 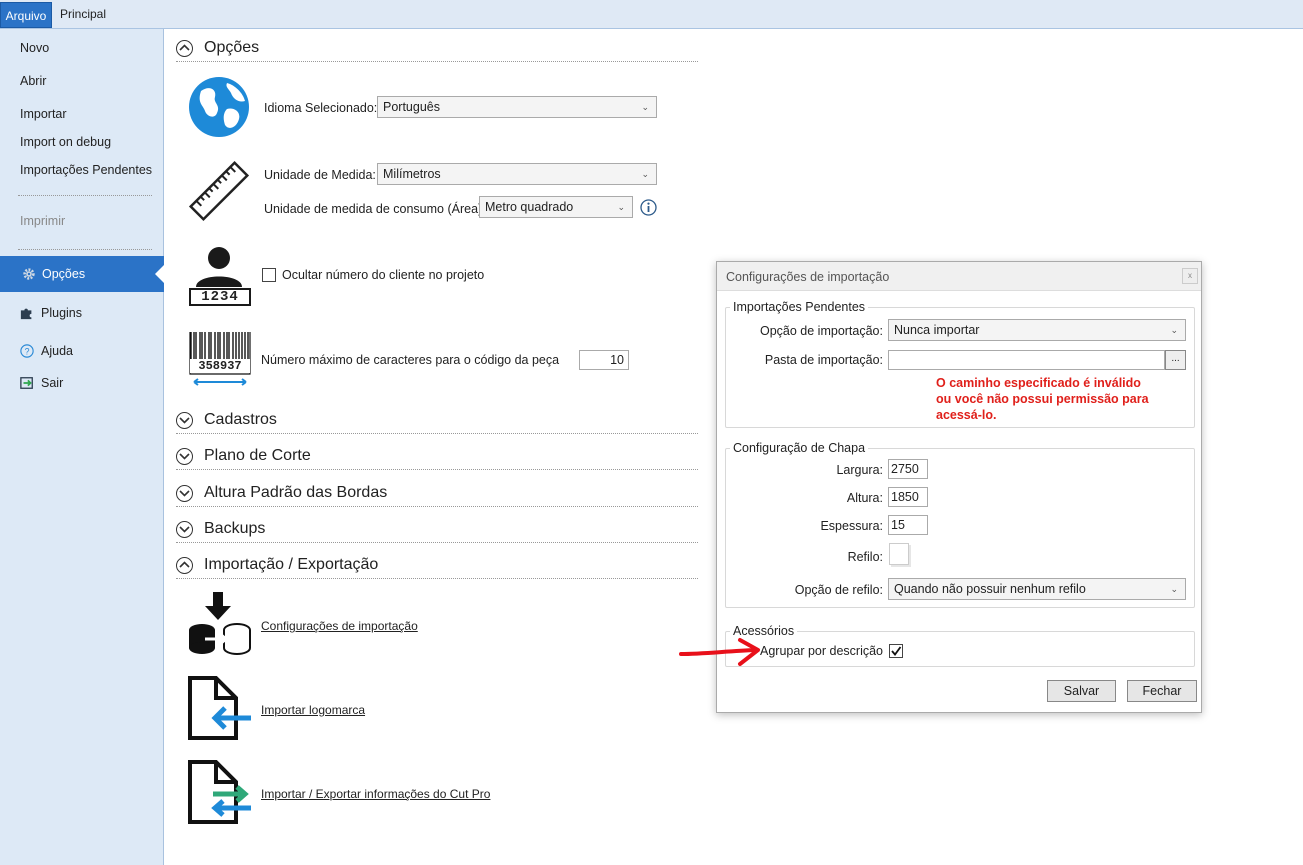 I want to click on close-button: Fechar, so click(x=1162, y=691).